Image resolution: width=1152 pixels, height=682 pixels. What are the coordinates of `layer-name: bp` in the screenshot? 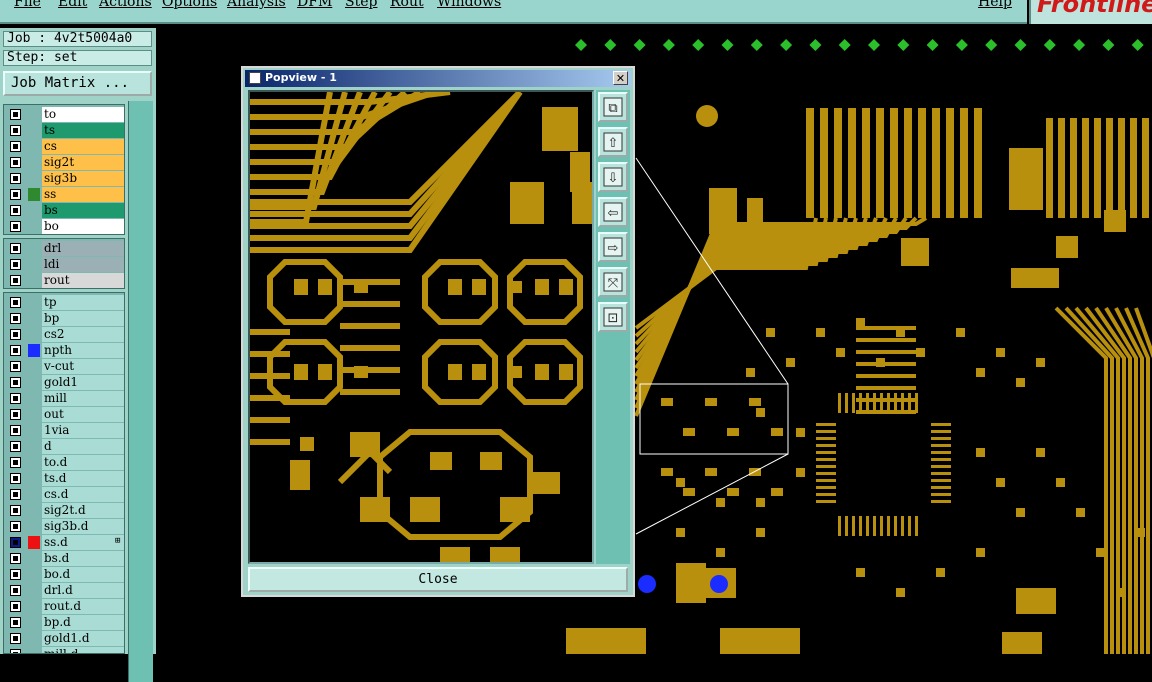 It's located at (83, 318).